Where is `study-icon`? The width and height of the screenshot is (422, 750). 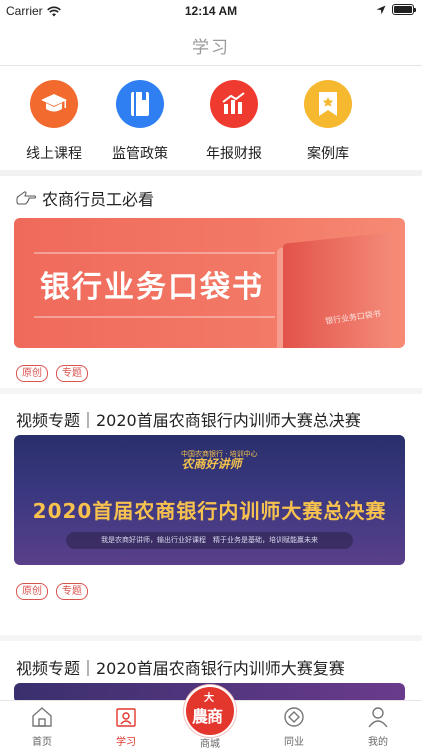 study-icon is located at coordinates (126, 717).